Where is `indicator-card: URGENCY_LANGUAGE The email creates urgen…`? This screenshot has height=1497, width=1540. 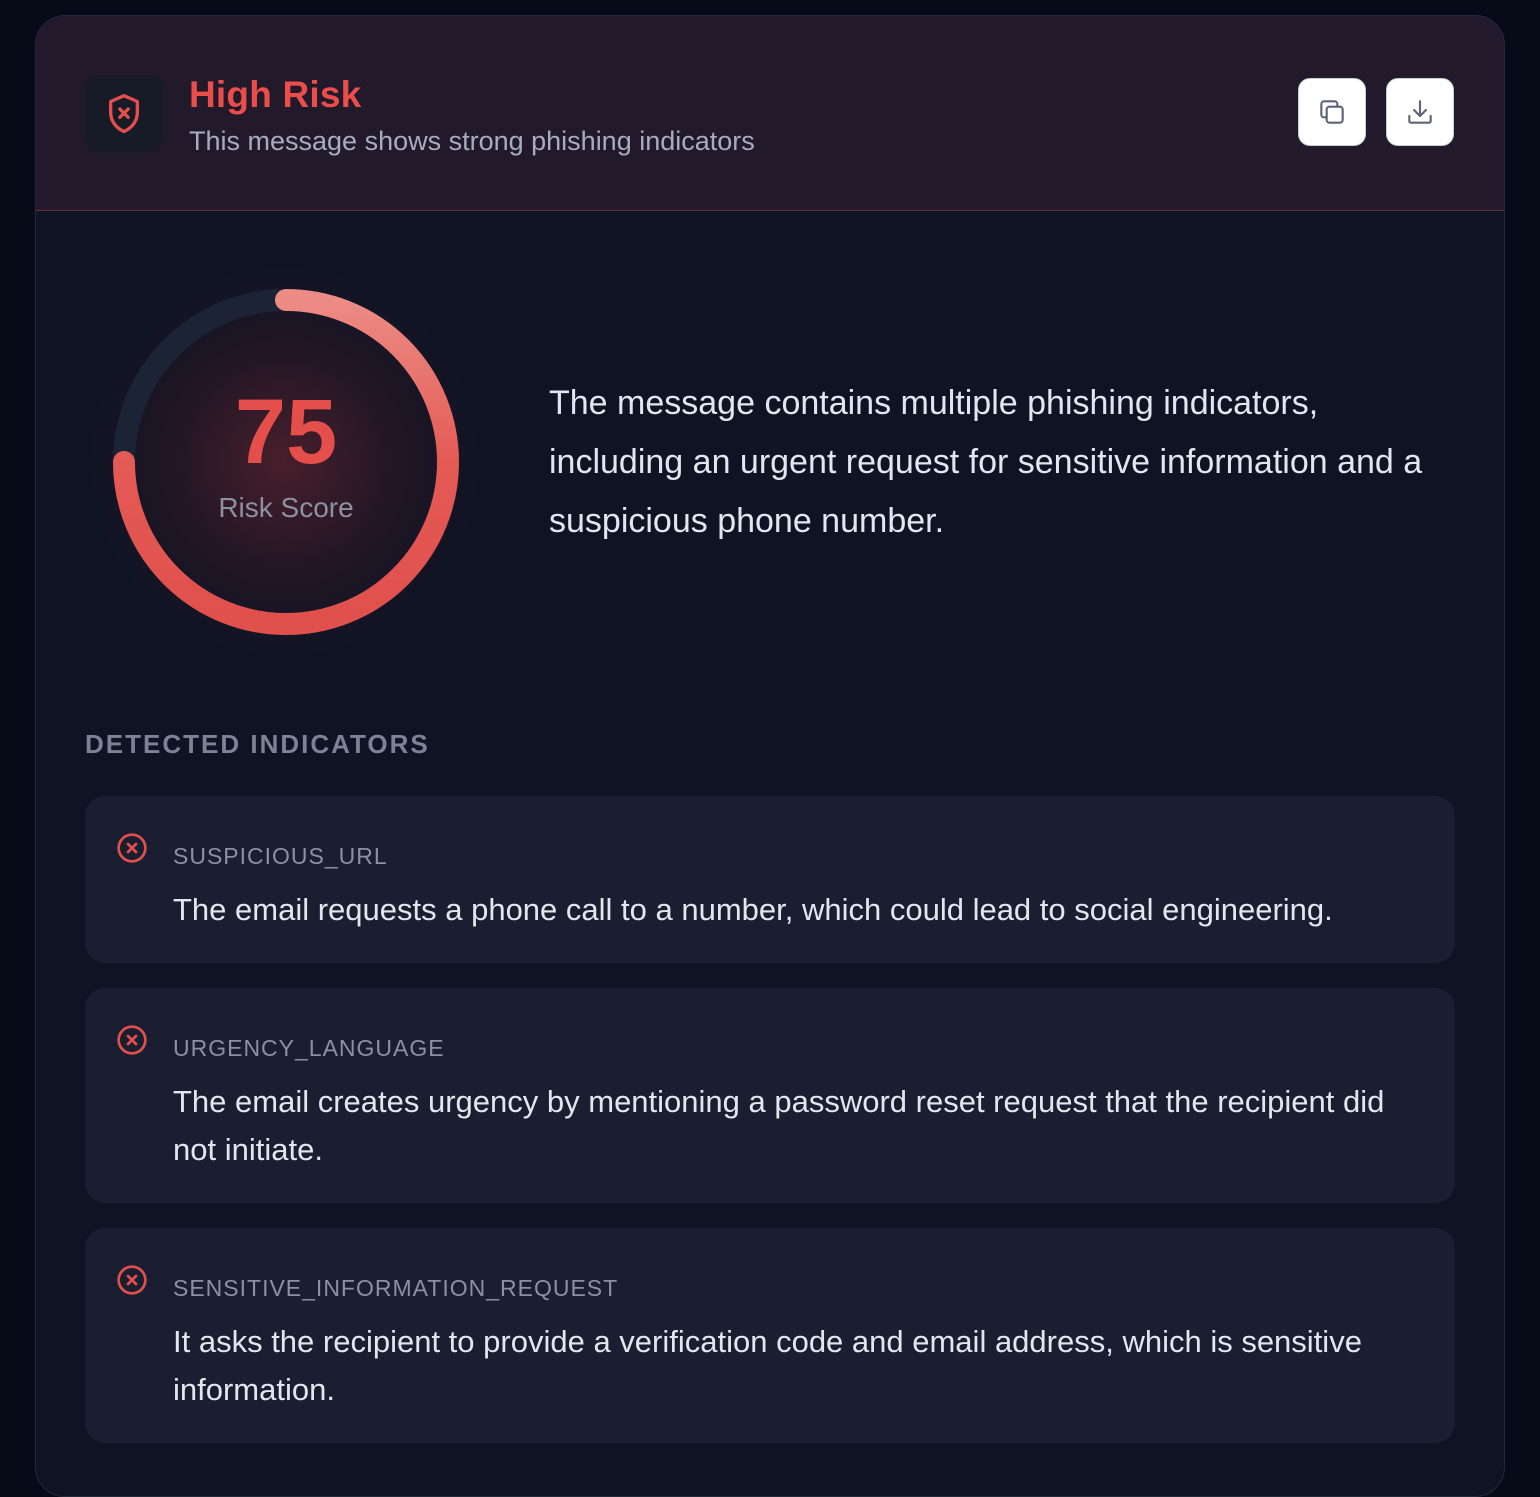 indicator-card: URGENCY_LANGUAGE The email creates urgen… is located at coordinates (770, 1095).